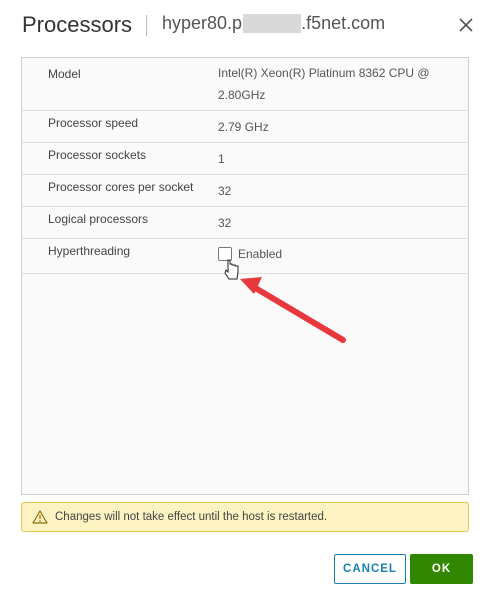 Image resolution: width=487 pixels, height=600 pixels. What do you see at coordinates (245, 223) in the screenshot?
I see `property-row-logical: Logical processors 32` at bounding box center [245, 223].